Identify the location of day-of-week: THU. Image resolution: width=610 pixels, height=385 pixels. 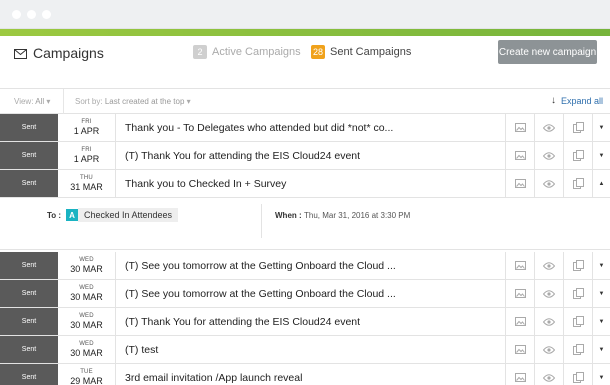
(86, 178).